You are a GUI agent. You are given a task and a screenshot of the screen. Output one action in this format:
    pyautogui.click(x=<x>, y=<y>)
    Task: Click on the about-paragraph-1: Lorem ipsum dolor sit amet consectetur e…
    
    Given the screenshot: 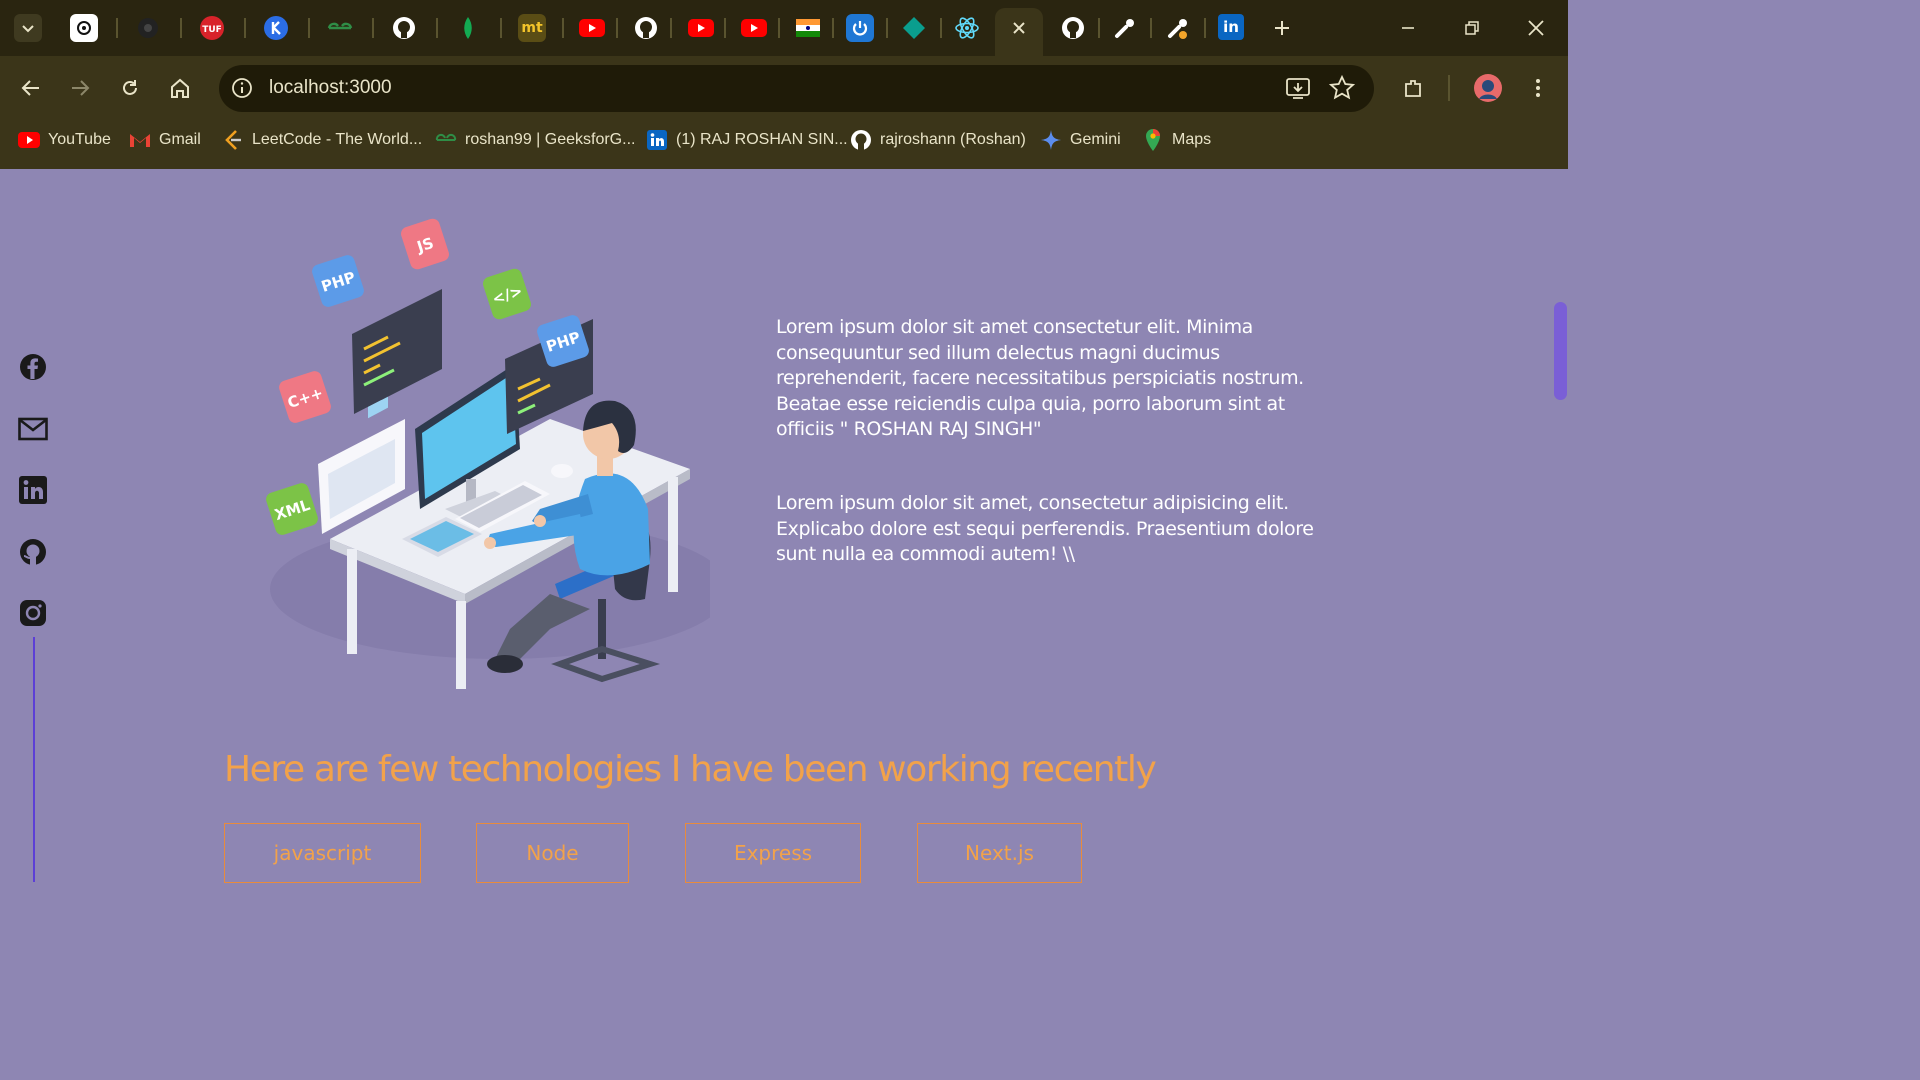 What is the action you would take?
    pyautogui.click(x=1040, y=378)
    